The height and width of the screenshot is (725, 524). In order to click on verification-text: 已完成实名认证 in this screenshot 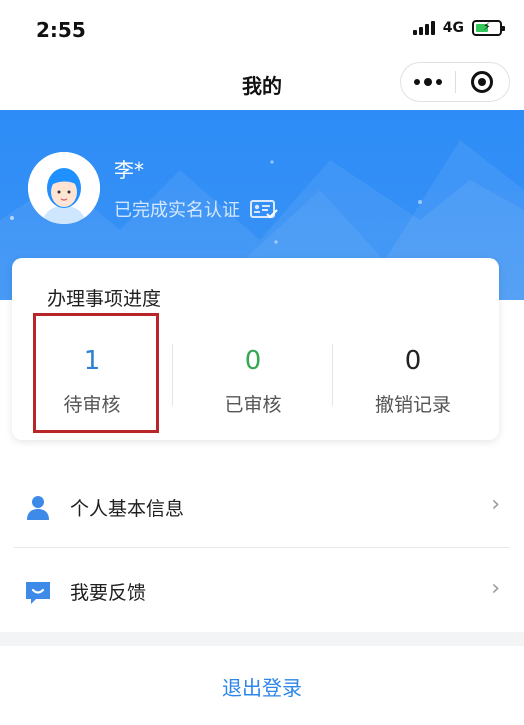, I will do `click(177, 210)`.